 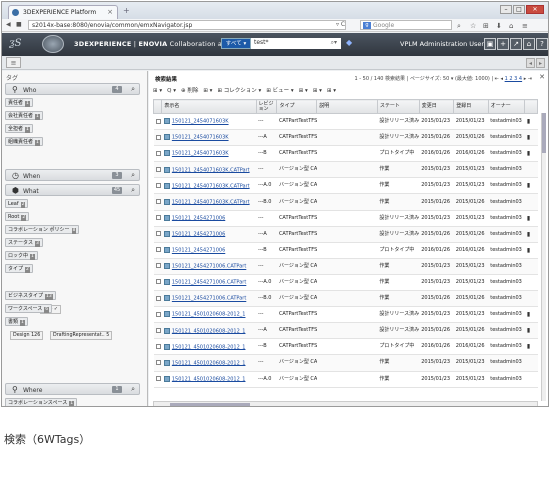 I want to click on tag-chip: Root 2, so click(x=17, y=216).